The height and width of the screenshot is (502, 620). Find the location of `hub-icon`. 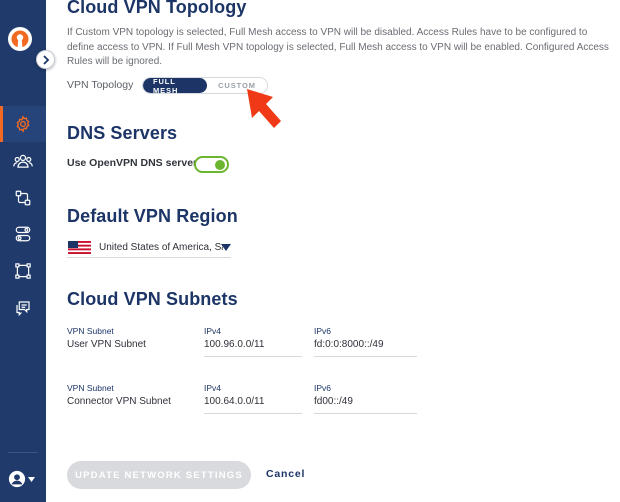

hub-icon is located at coordinates (23, 271).